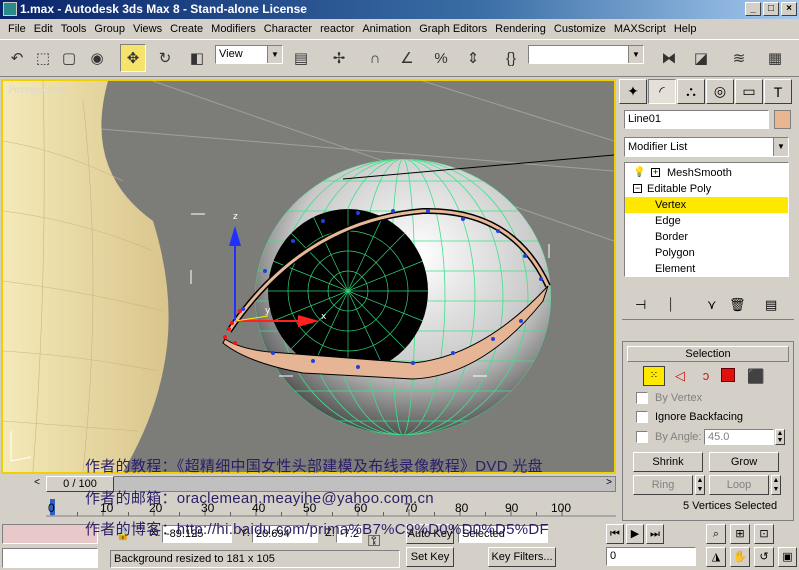 The height and width of the screenshot is (570, 799). What do you see at coordinates (109, 29) in the screenshot?
I see `menu-group: Group` at bounding box center [109, 29].